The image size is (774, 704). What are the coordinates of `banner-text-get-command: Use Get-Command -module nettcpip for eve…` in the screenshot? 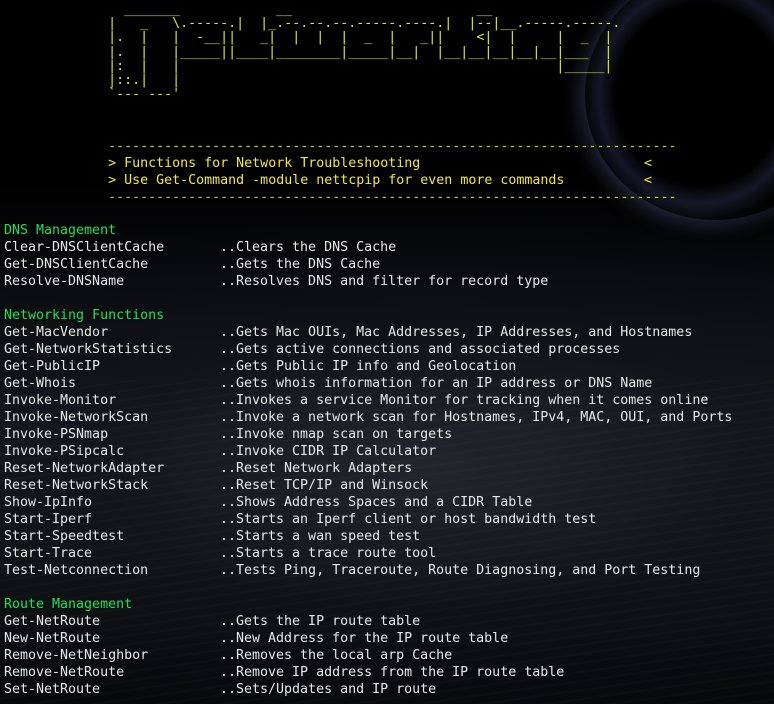 It's located at (344, 180).